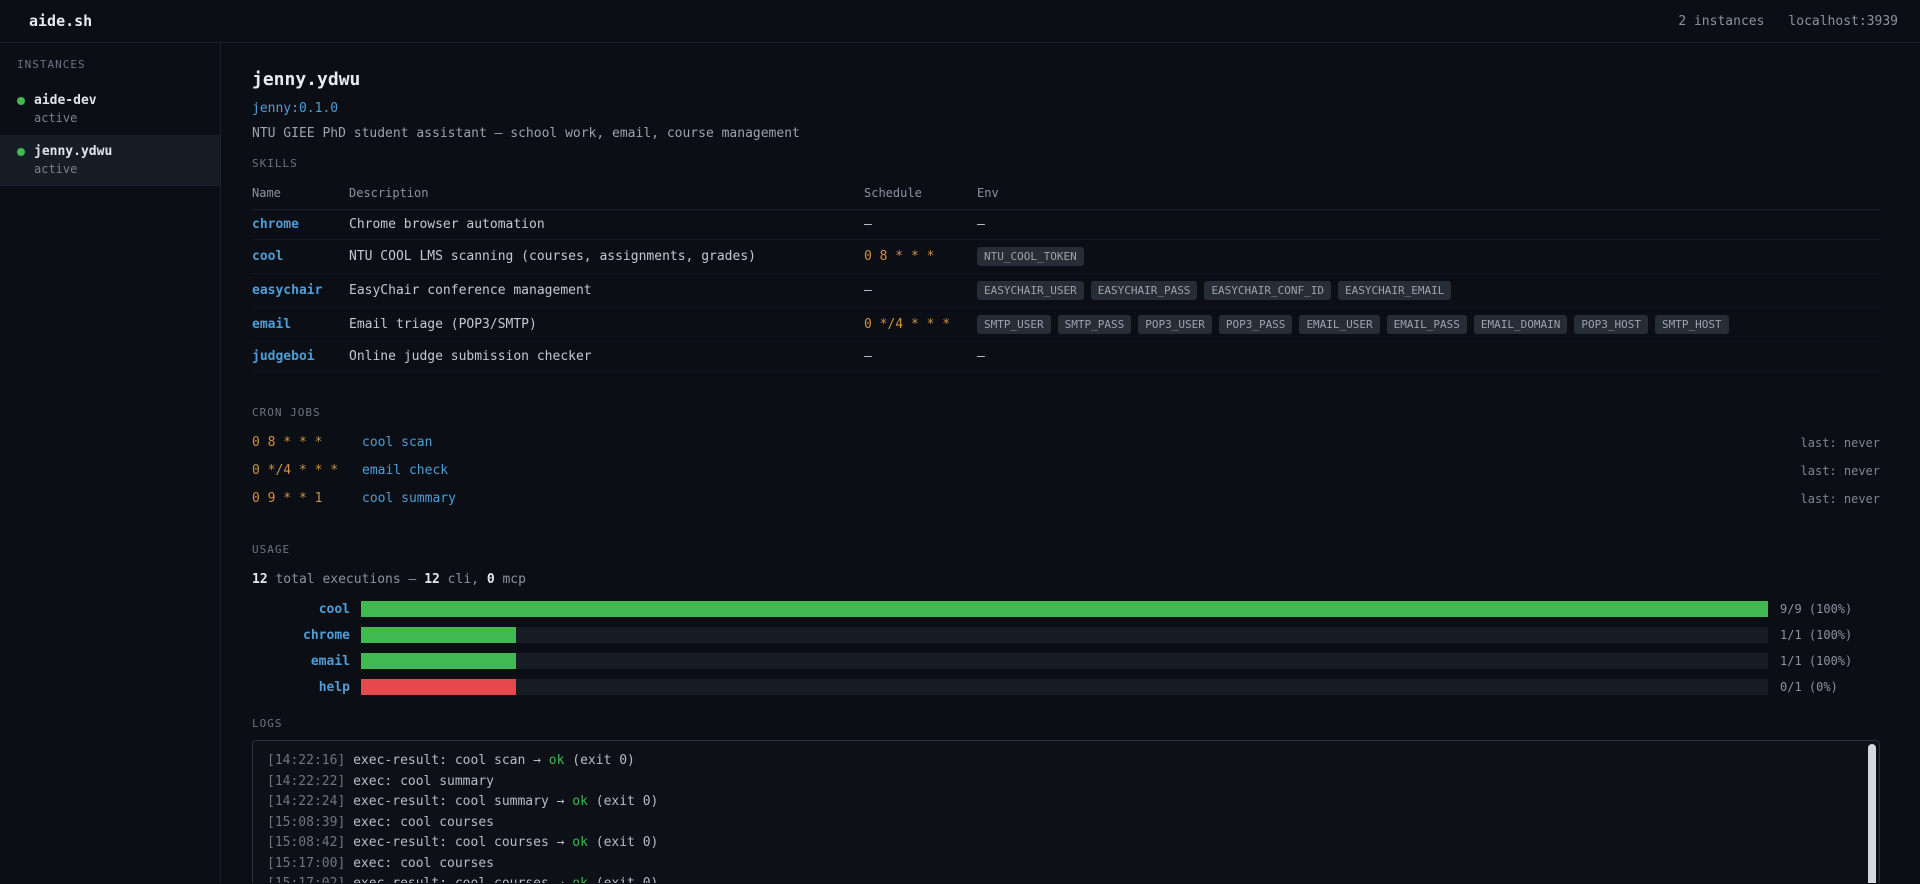  What do you see at coordinates (1066, 687) in the screenshot?
I see `usage-bar-row: help 0/1 (0%)` at bounding box center [1066, 687].